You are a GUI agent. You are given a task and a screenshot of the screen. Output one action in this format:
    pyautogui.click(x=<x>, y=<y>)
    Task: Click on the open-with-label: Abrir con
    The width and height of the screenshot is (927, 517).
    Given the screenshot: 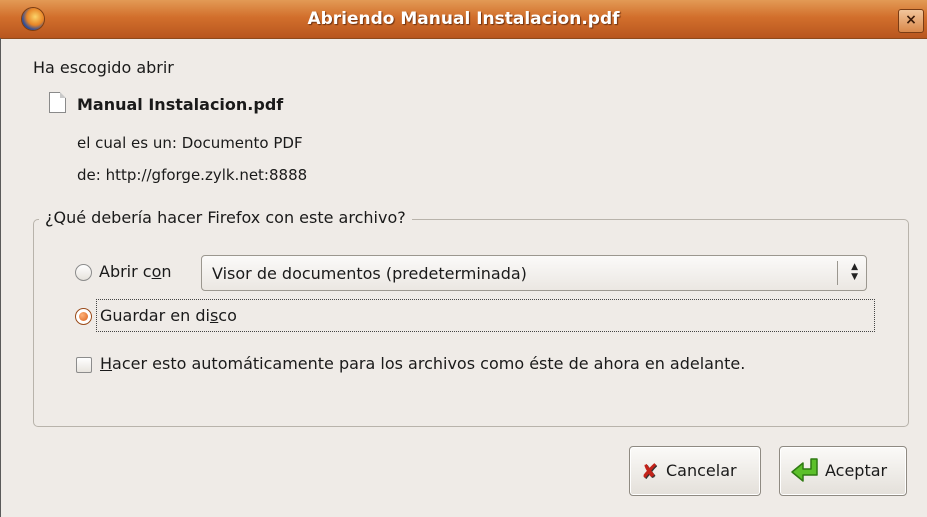 What is the action you would take?
    pyautogui.click(x=135, y=271)
    